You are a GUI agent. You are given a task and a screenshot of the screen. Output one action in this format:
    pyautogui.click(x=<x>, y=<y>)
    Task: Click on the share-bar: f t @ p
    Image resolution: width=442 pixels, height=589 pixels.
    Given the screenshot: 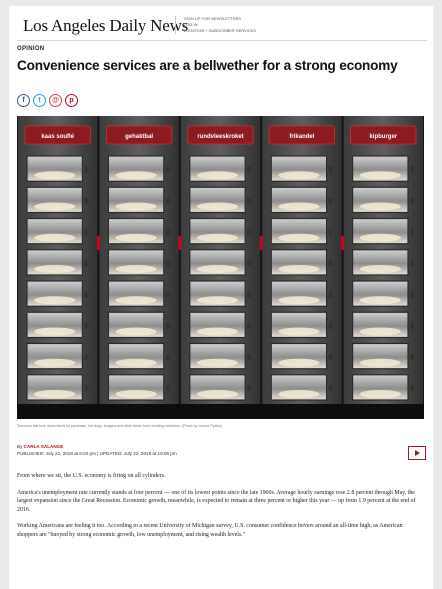 What is the action you would take?
    pyautogui.click(x=47, y=100)
    